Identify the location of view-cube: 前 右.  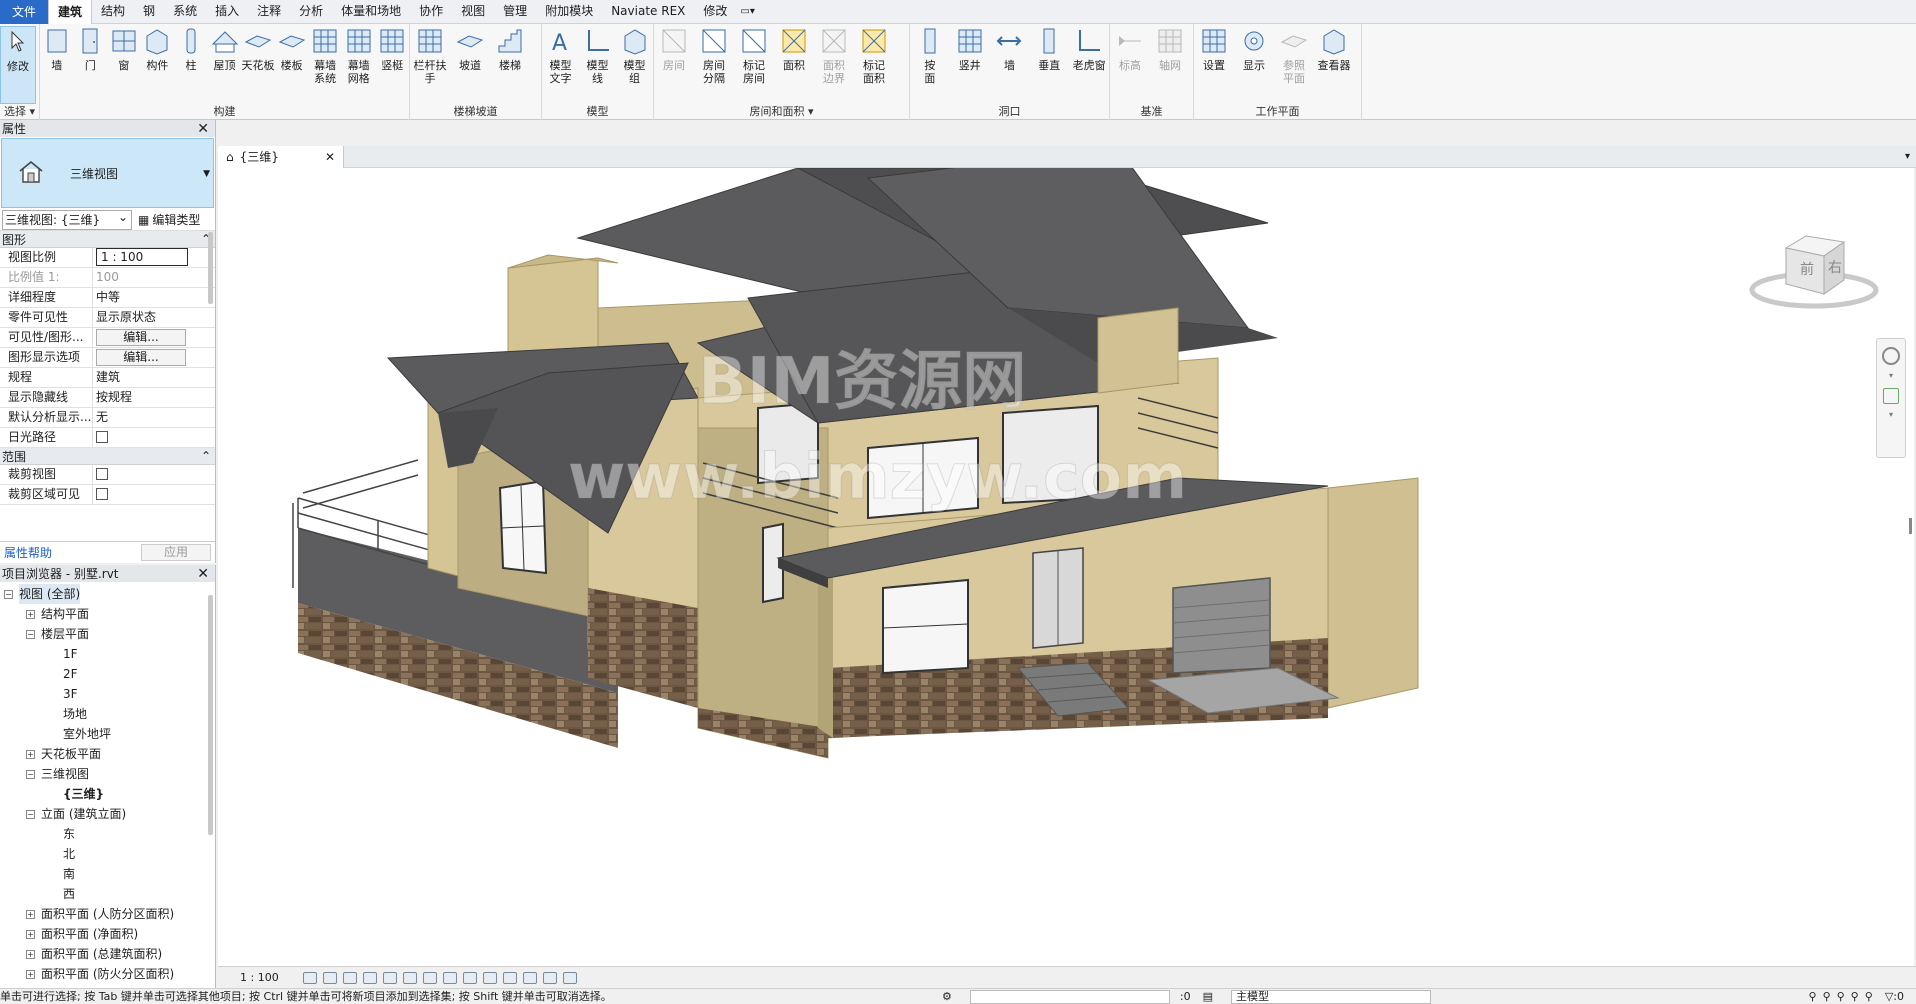
(1814, 274).